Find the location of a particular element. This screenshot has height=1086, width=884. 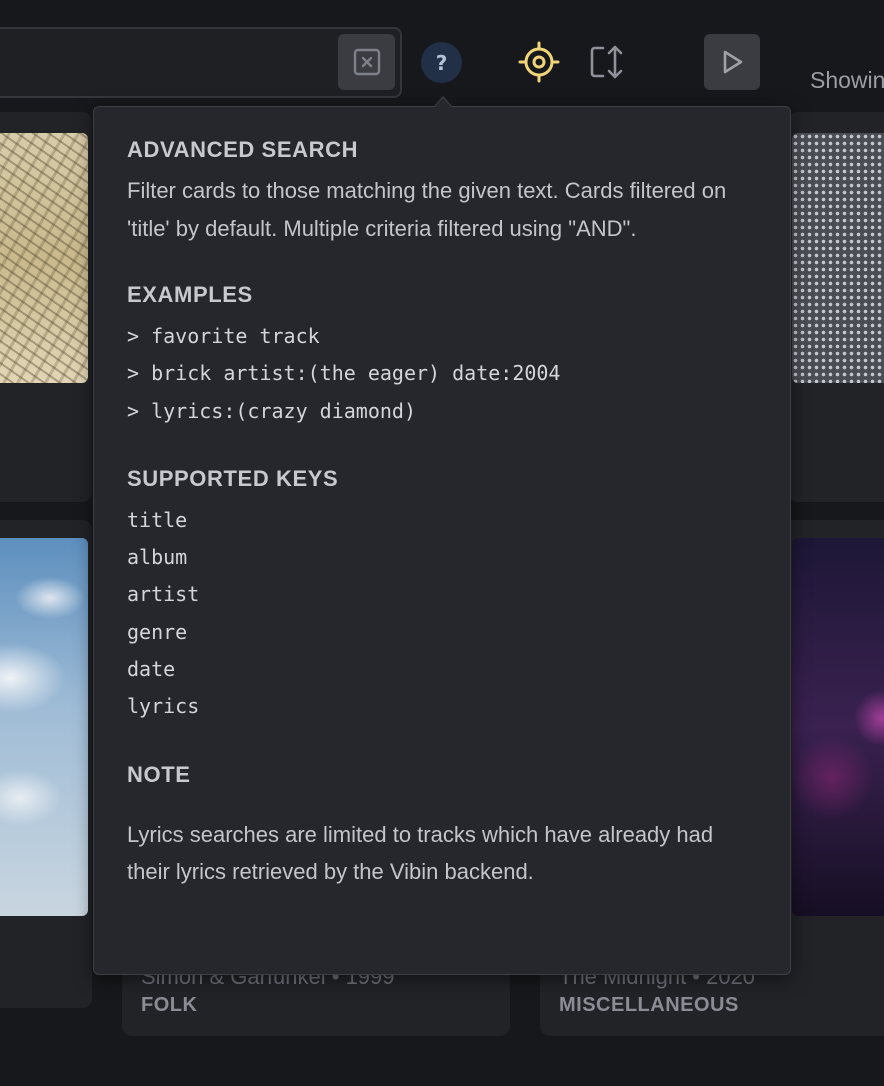

key-item: album is located at coordinates (157, 557).